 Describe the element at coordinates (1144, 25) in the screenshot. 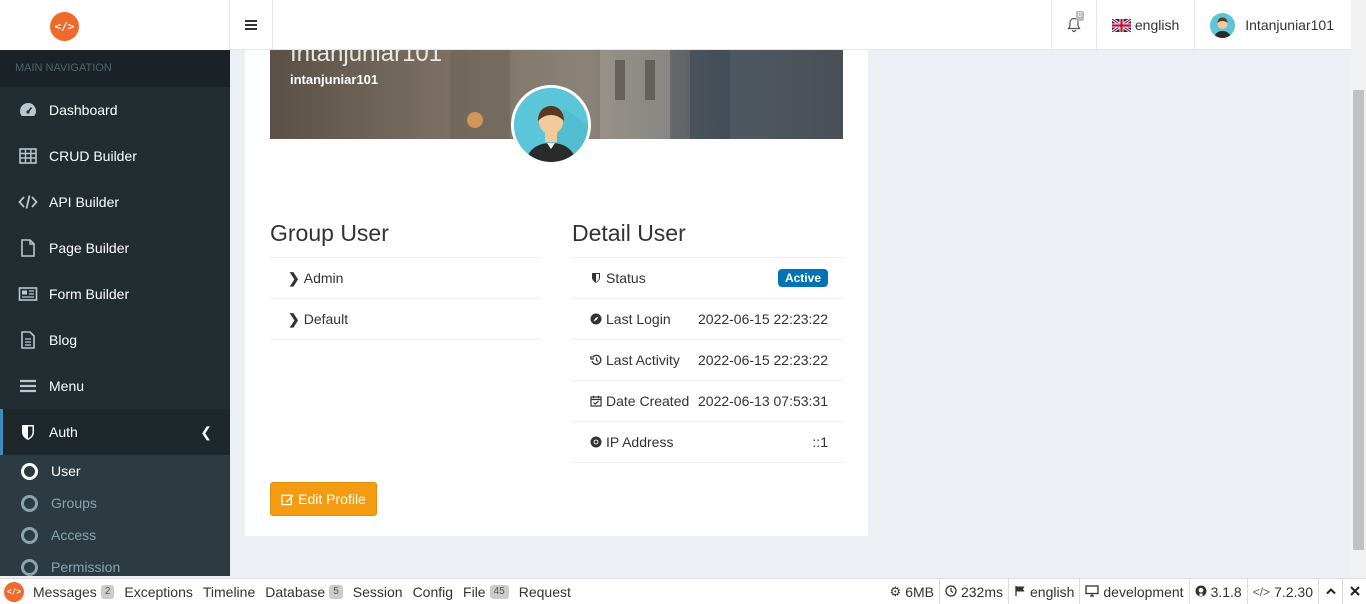

I see `language-dropdown: english` at that location.